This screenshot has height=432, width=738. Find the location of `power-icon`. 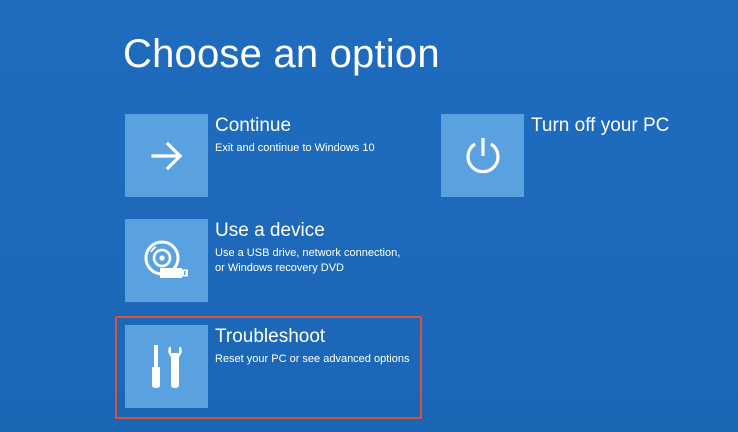

power-icon is located at coordinates (482, 155).